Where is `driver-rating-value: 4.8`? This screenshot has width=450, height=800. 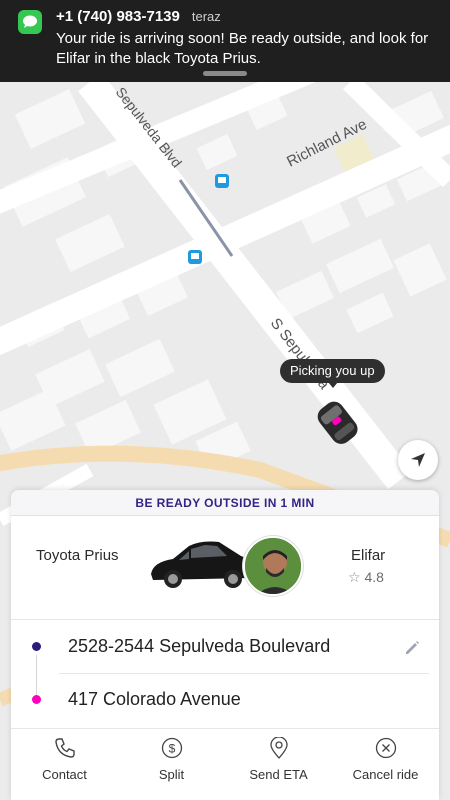 driver-rating-value: 4.8 is located at coordinates (374, 577).